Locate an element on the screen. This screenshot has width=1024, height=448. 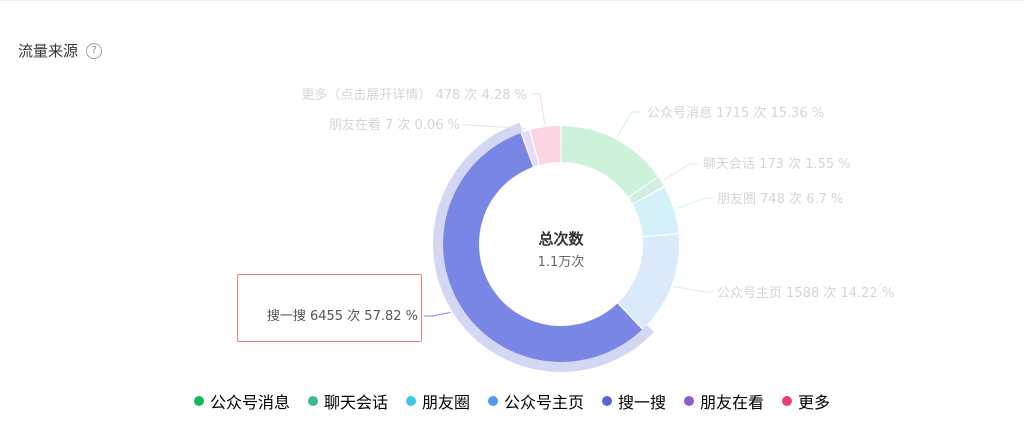
legend-item-更多: 更多 is located at coordinates (806, 401).